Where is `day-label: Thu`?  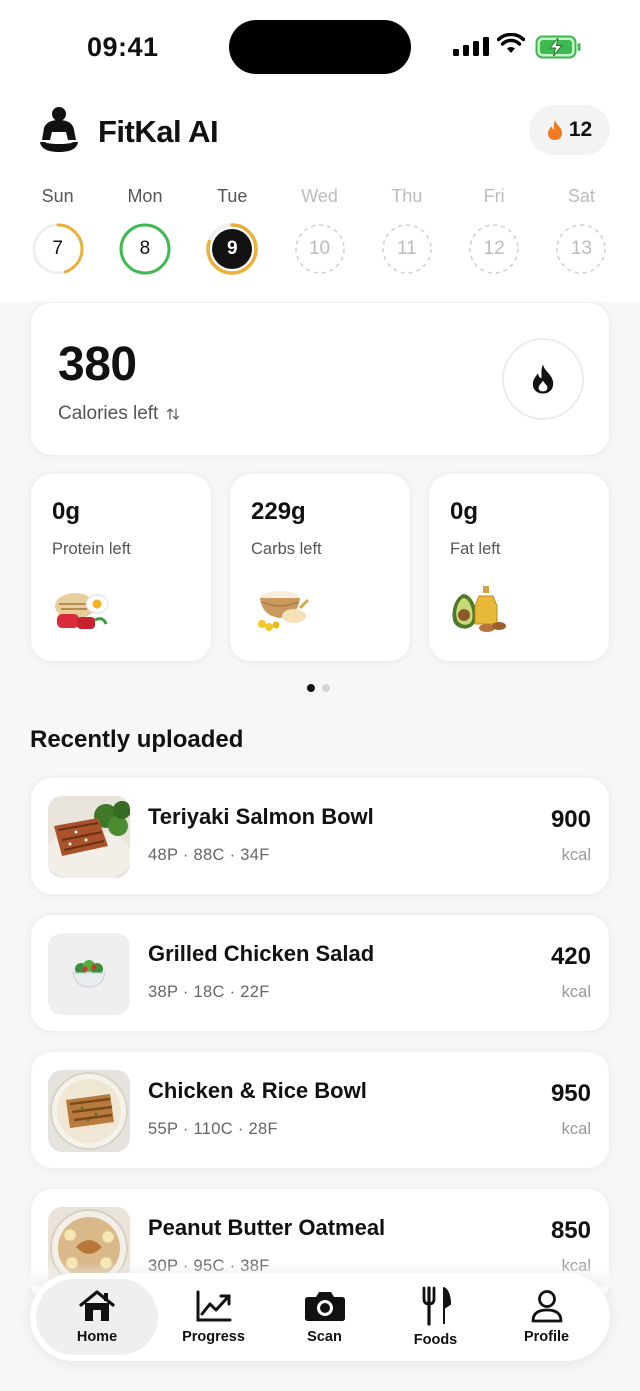
day-label: Thu is located at coordinates (407, 196).